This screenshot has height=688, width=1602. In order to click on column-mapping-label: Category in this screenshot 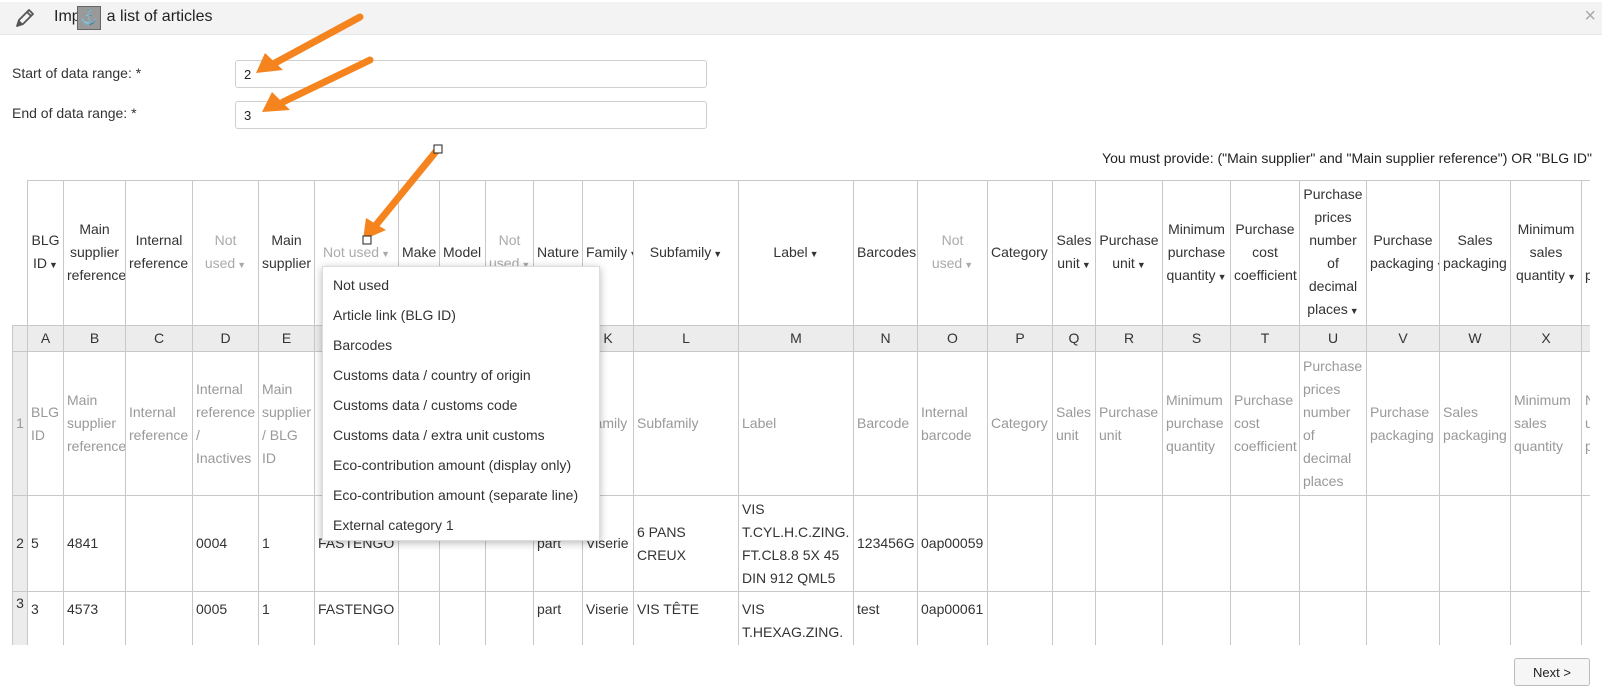, I will do `click(1019, 251)`.